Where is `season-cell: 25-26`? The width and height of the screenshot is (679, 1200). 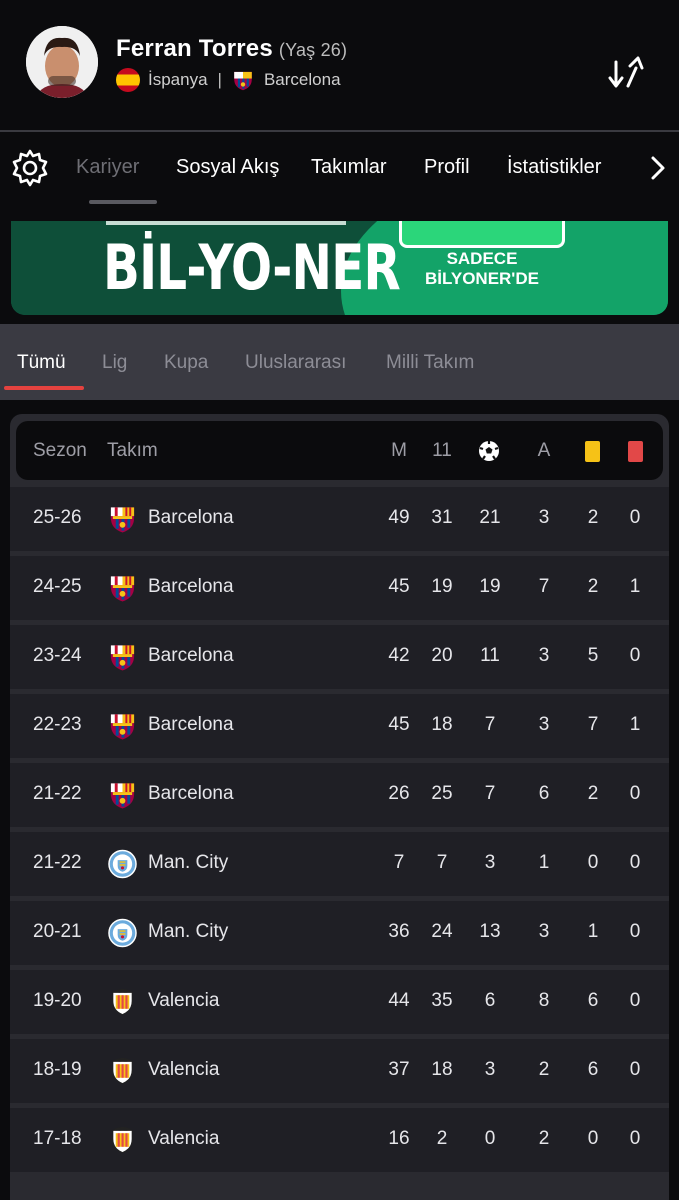 season-cell: 25-26 is located at coordinates (57, 517).